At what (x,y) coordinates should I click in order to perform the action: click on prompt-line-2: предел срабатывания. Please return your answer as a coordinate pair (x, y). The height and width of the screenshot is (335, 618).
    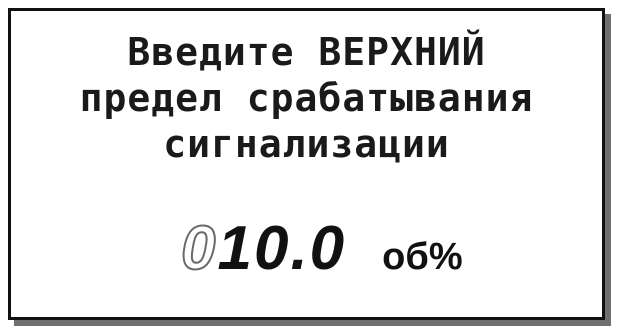
    Looking at the image, I should click on (306, 98).